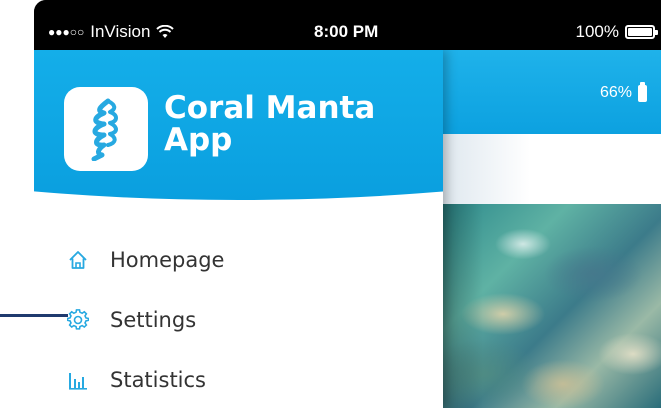 This screenshot has width=661, height=408. What do you see at coordinates (78, 381) in the screenshot?
I see `bar-chart-icon` at bounding box center [78, 381].